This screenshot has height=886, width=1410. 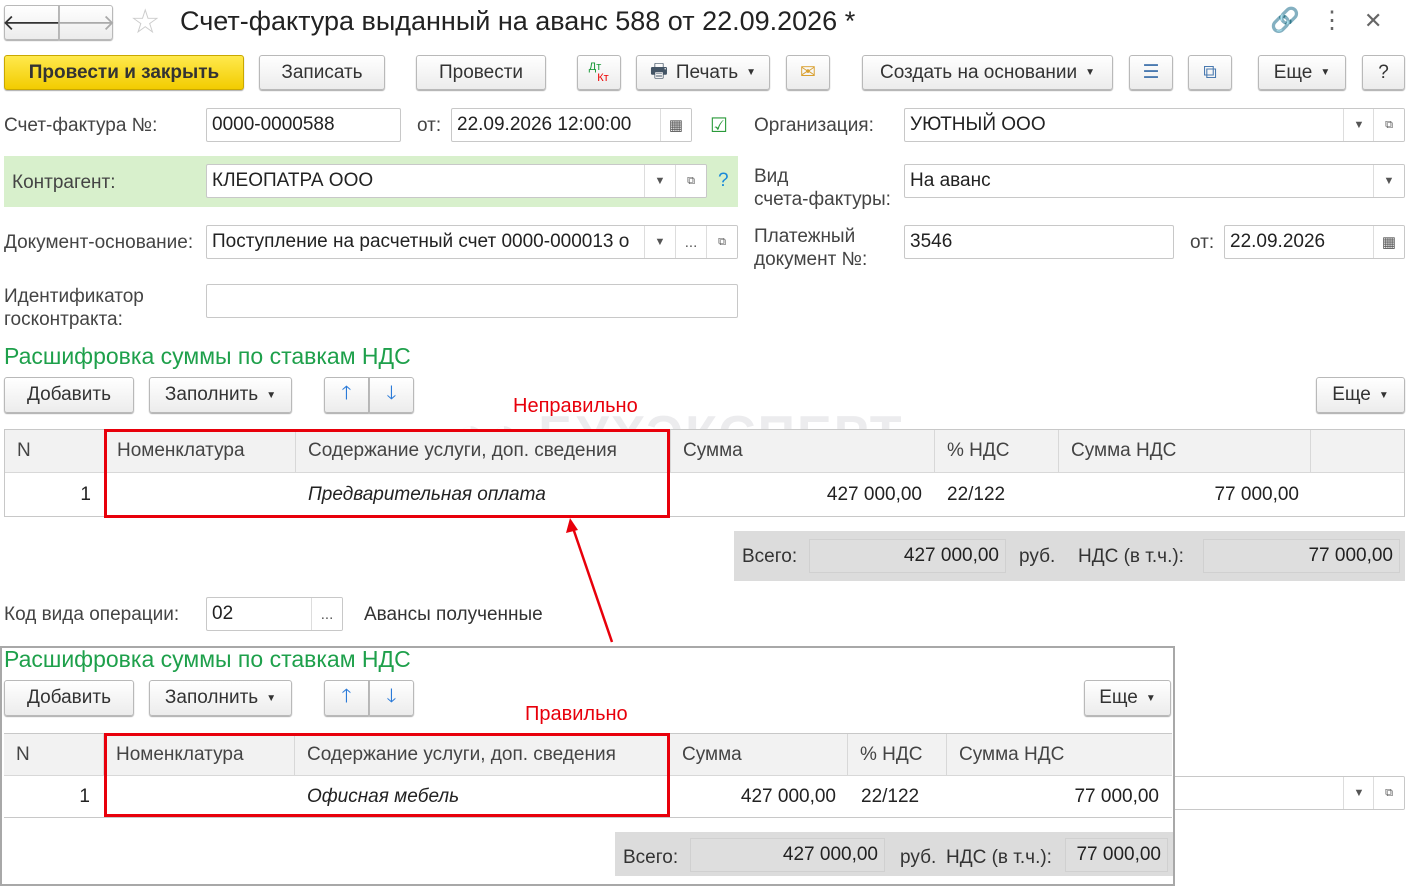 What do you see at coordinates (99, 242) in the screenshot?
I see `base-doc-label: Документ-основание:` at bounding box center [99, 242].